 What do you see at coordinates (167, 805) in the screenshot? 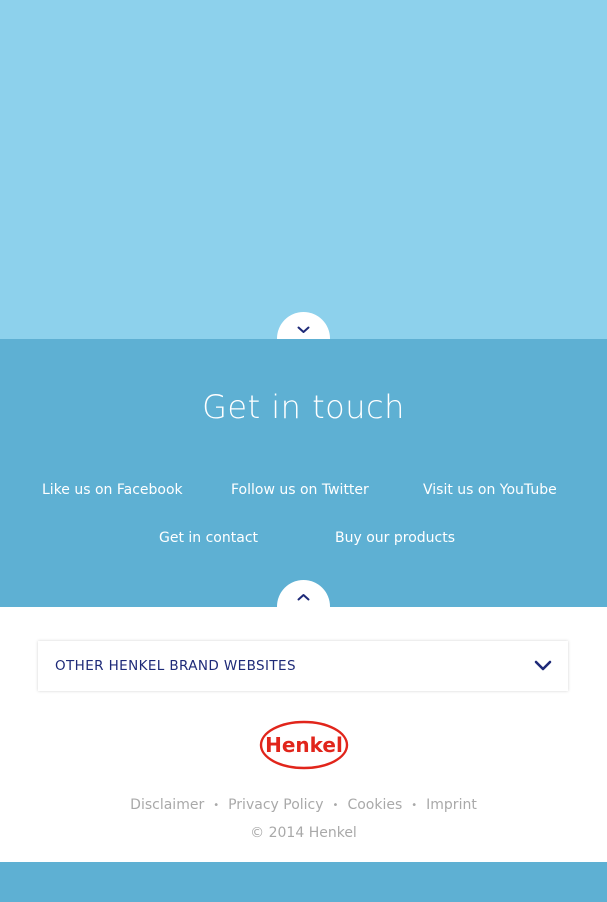
I see `disclaimer-link: Disclaimer` at bounding box center [167, 805].